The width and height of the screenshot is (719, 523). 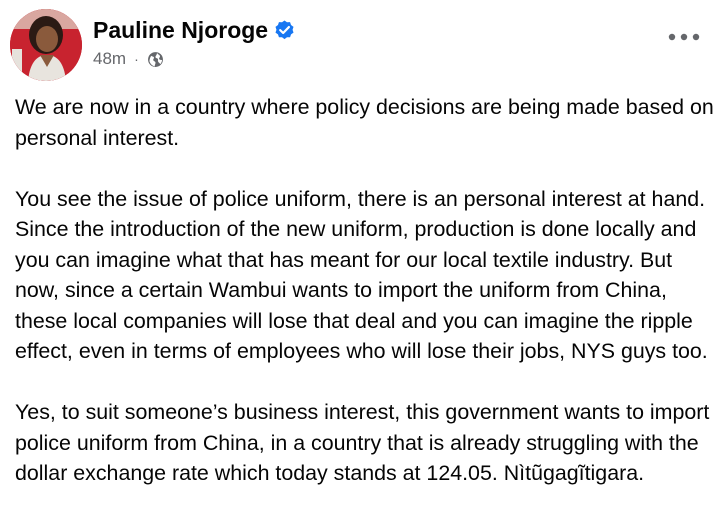 I want to click on verified-badge-icon, so click(x=284, y=30).